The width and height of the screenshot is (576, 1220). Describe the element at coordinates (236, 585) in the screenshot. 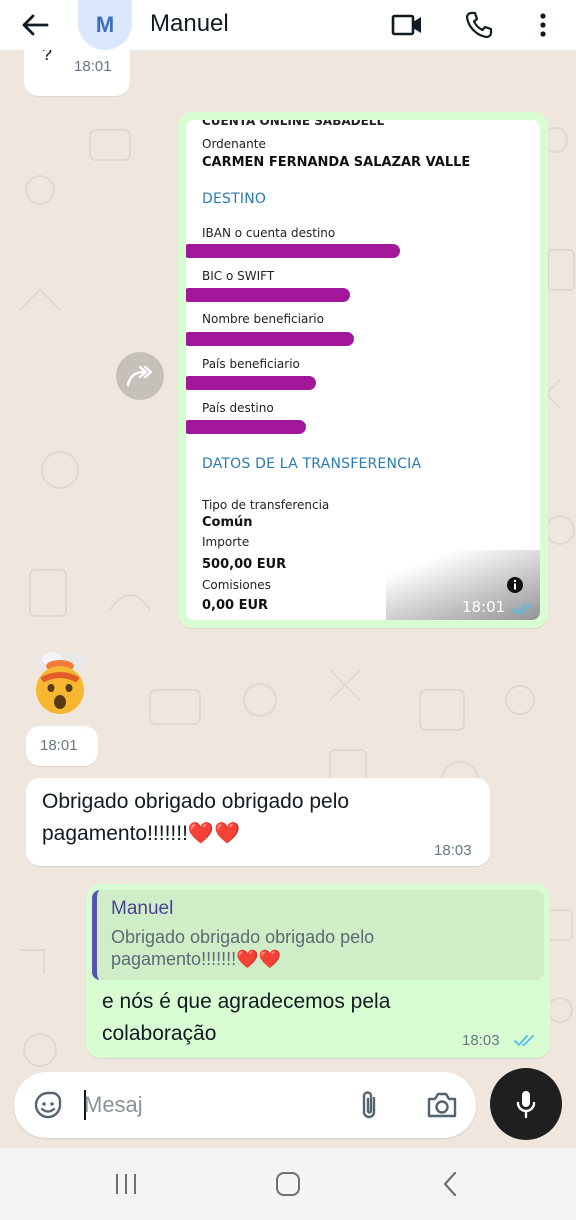

I see `receipt-comisiones-label: Comisiones` at that location.